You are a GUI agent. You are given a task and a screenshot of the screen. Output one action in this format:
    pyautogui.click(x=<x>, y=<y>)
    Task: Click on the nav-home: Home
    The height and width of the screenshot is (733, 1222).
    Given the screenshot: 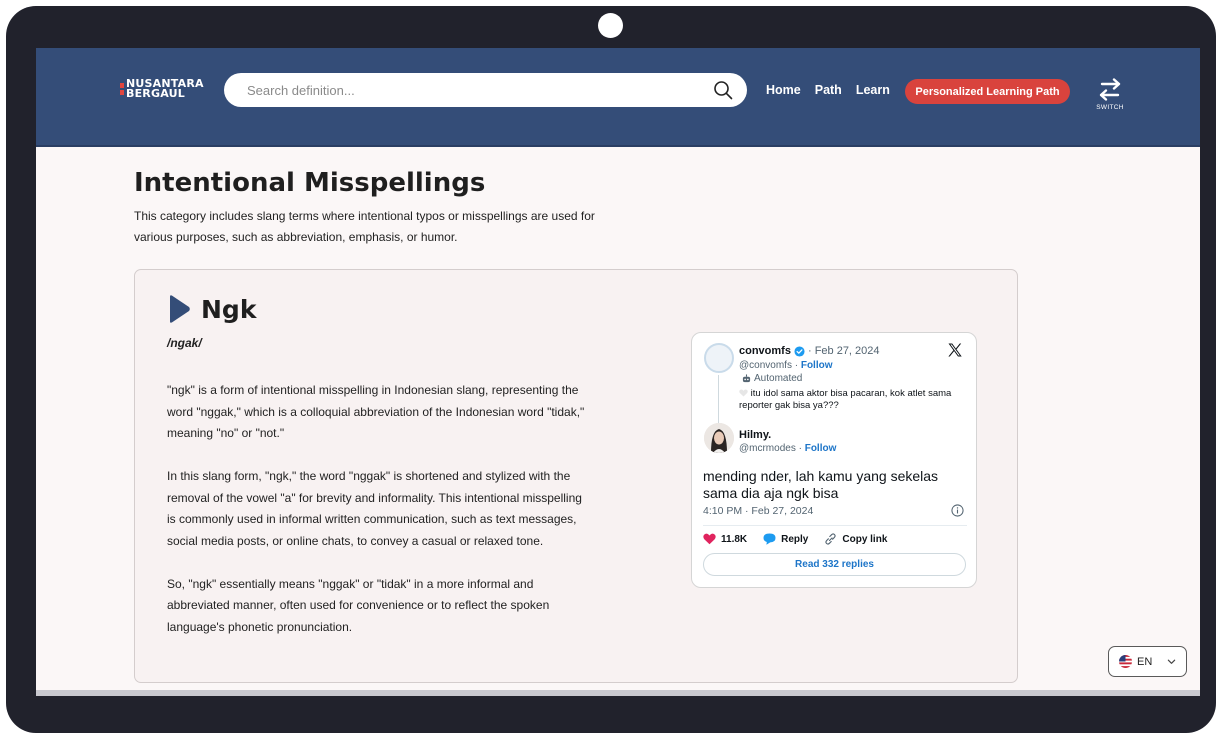 What is the action you would take?
    pyautogui.click(x=783, y=90)
    